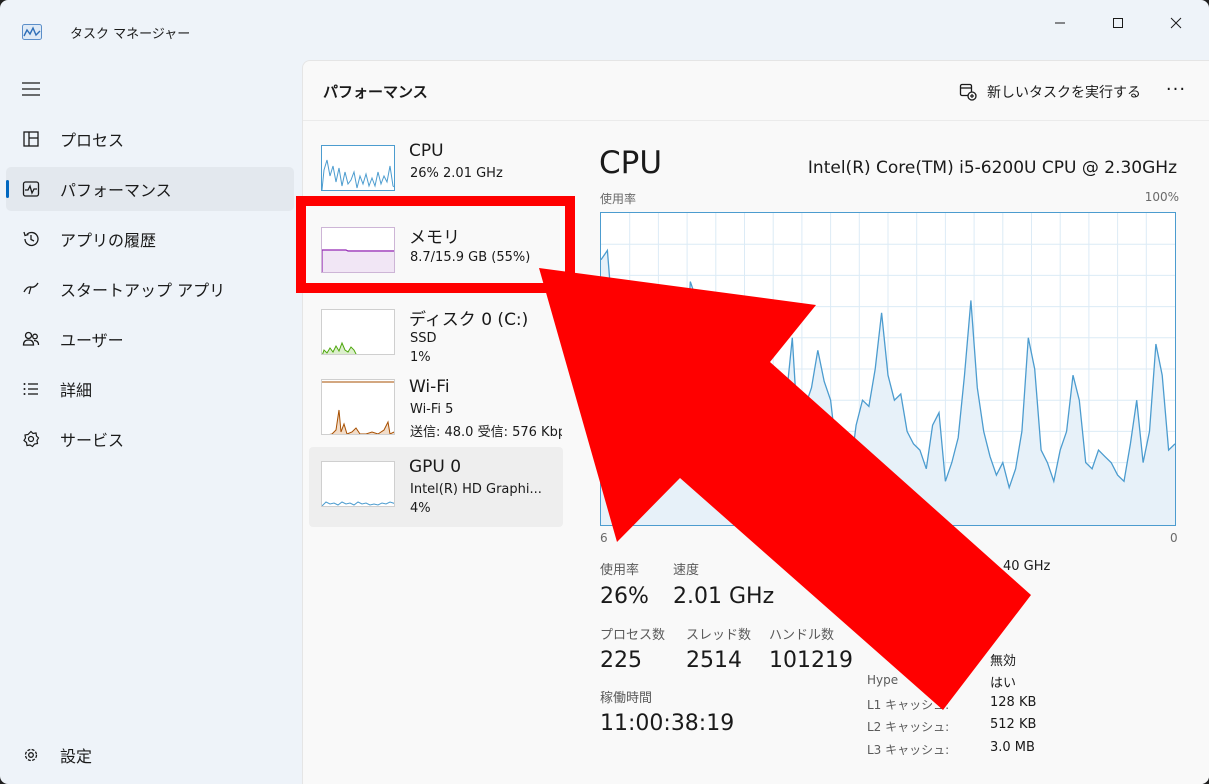 This screenshot has height=784, width=1209. Describe the element at coordinates (435, 244) in the screenshot. I see `memory-highlight-box` at that location.